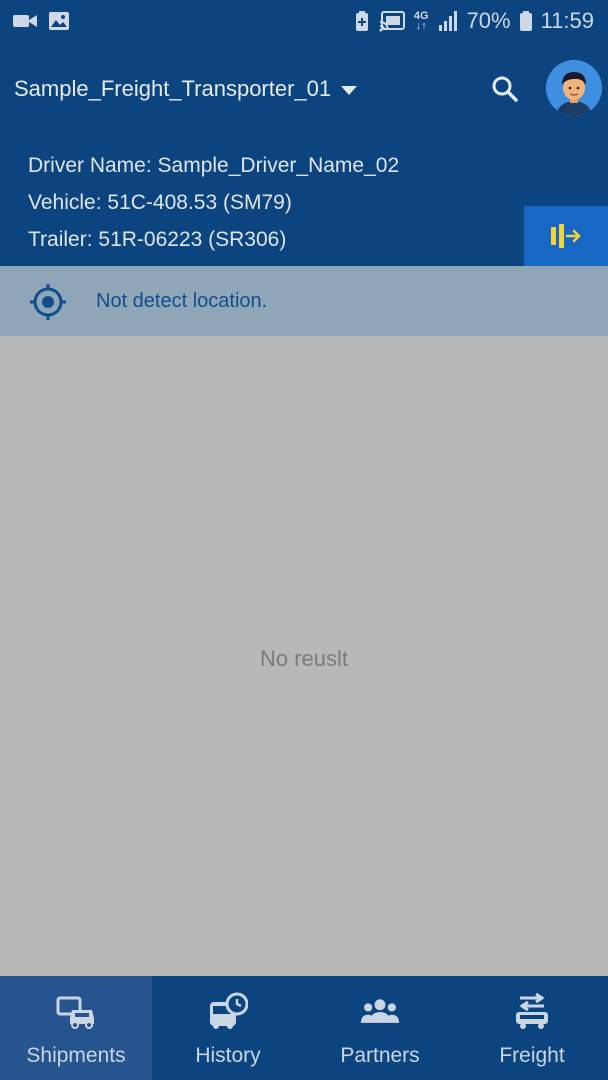 The image size is (608, 1080). I want to click on search-icon, so click(505, 89).